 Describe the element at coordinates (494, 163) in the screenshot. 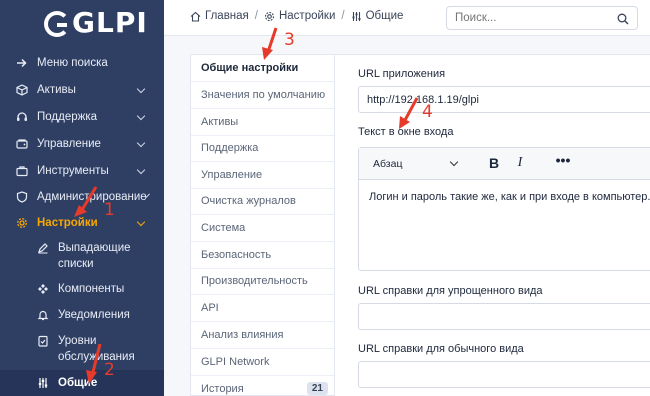

I see `bold-button: B` at that location.